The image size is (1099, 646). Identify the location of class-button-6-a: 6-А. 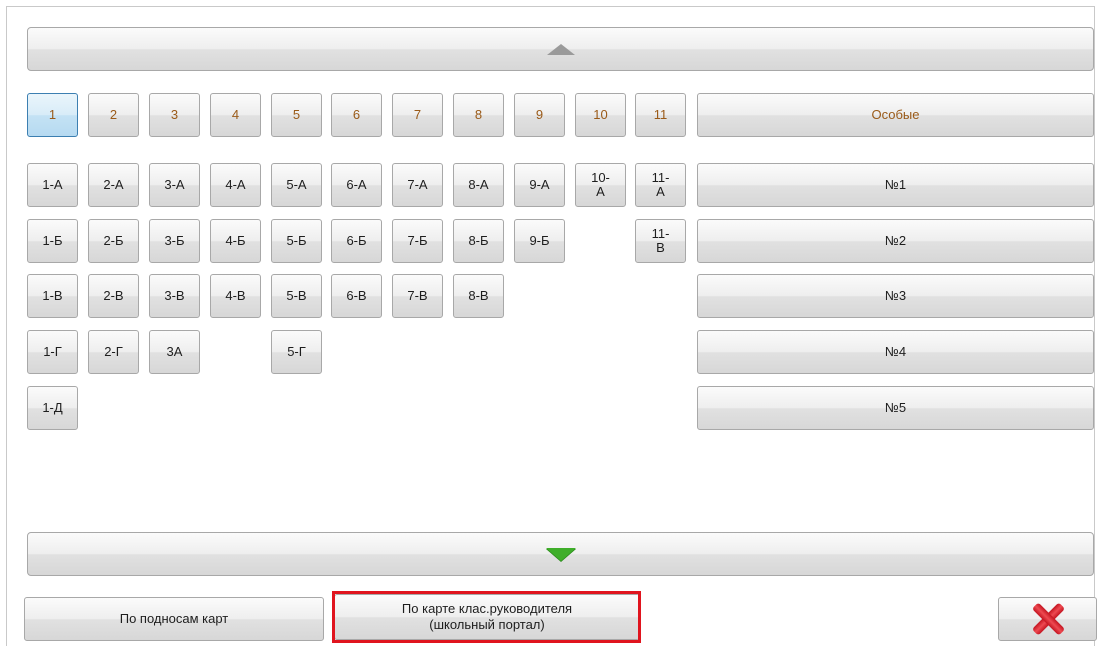
(356, 185).